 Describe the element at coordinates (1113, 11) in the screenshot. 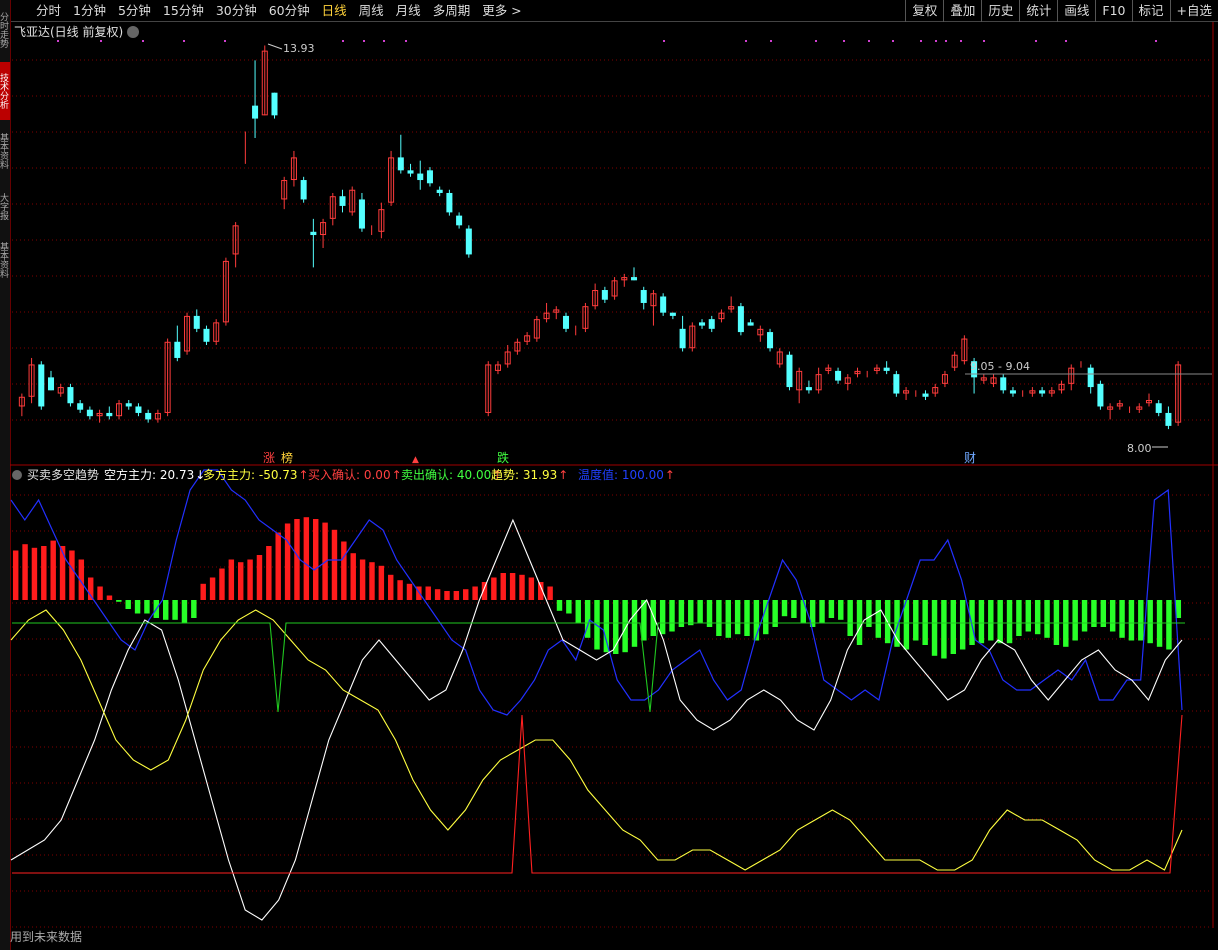

I see `tool-button-5: F10` at that location.